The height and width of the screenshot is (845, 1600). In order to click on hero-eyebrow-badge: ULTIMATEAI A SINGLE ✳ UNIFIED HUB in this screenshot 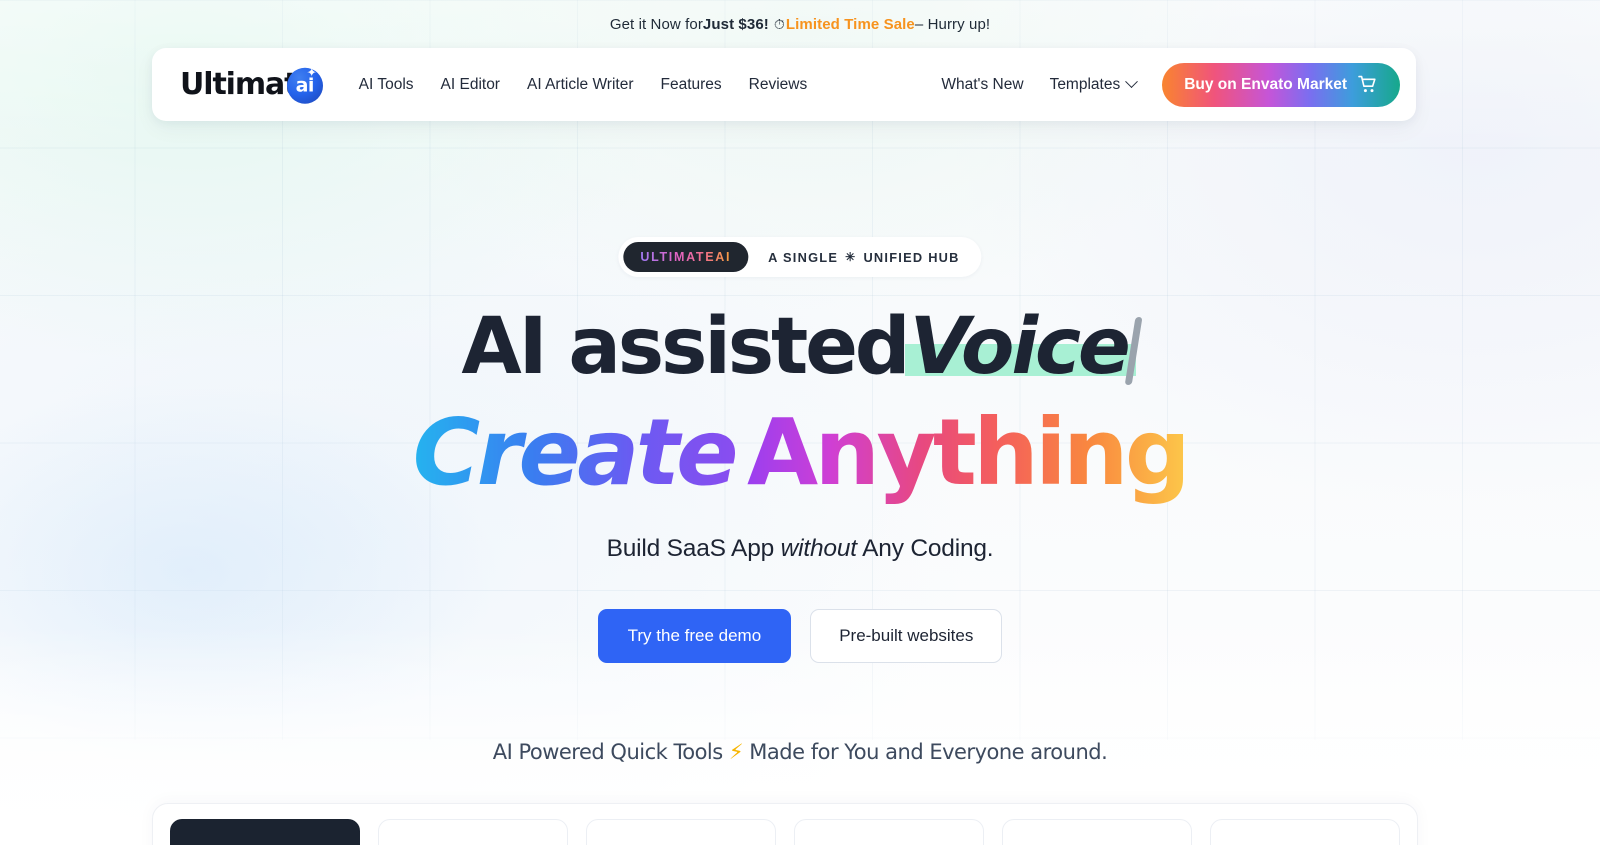, I will do `click(800, 257)`.